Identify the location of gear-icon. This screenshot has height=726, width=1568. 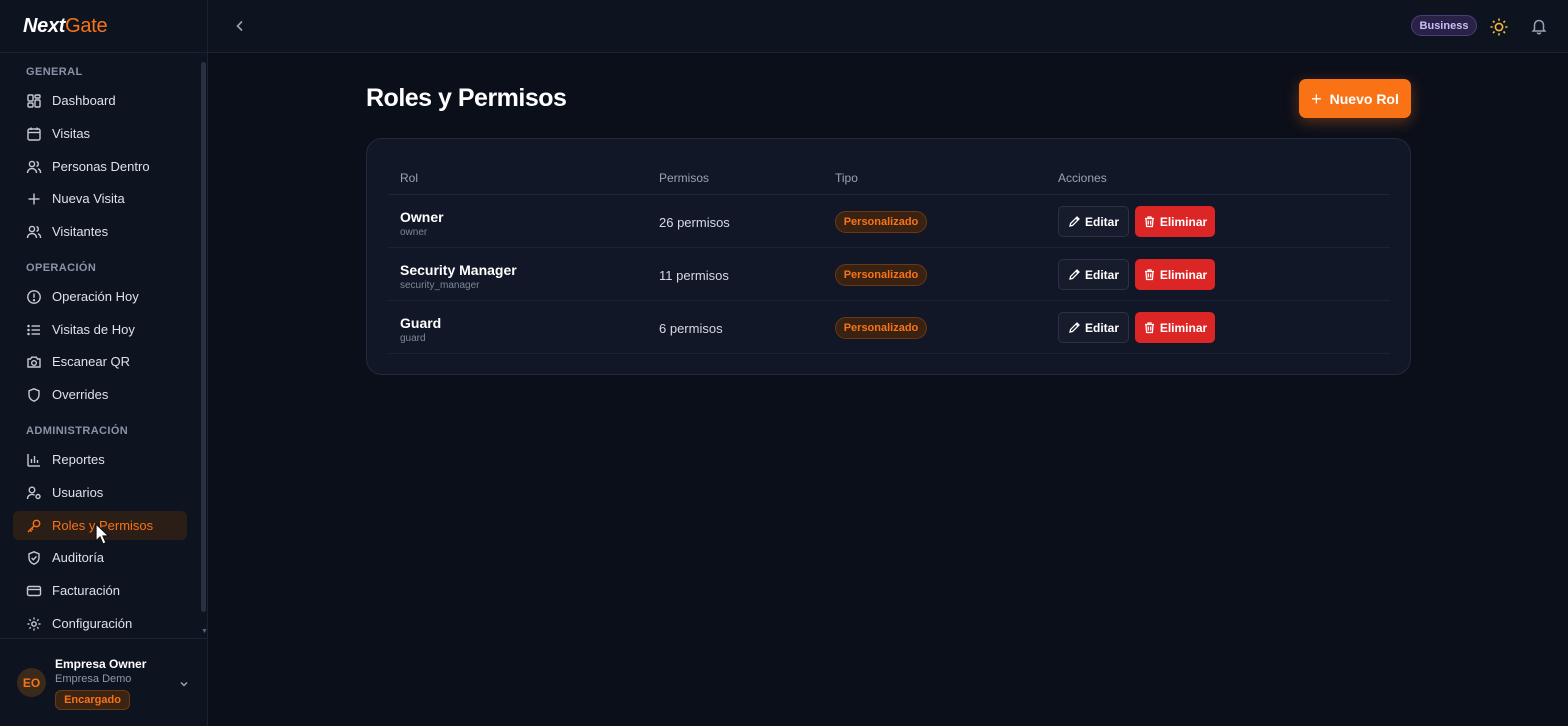
(34, 624).